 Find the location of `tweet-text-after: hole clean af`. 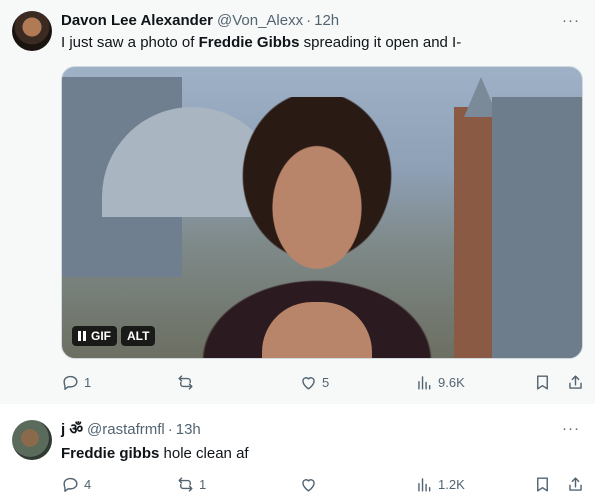

tweet-text-after: hole clean af is located at coordinates (204, 453).